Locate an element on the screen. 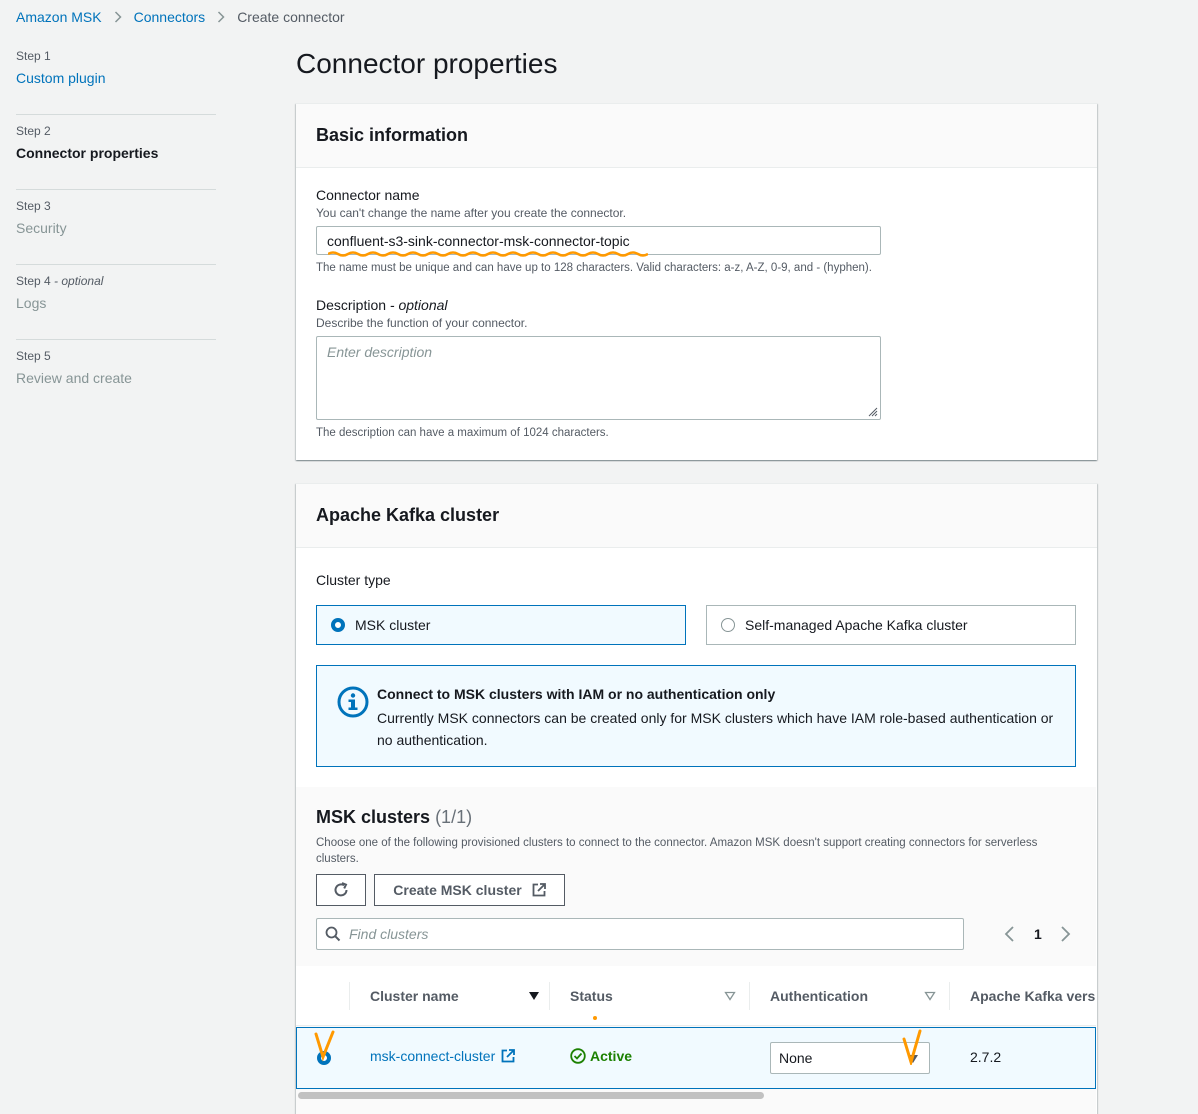 The height and width of the screenshot is (1114, 1198). search-icon is located at coordinates (333, 934).